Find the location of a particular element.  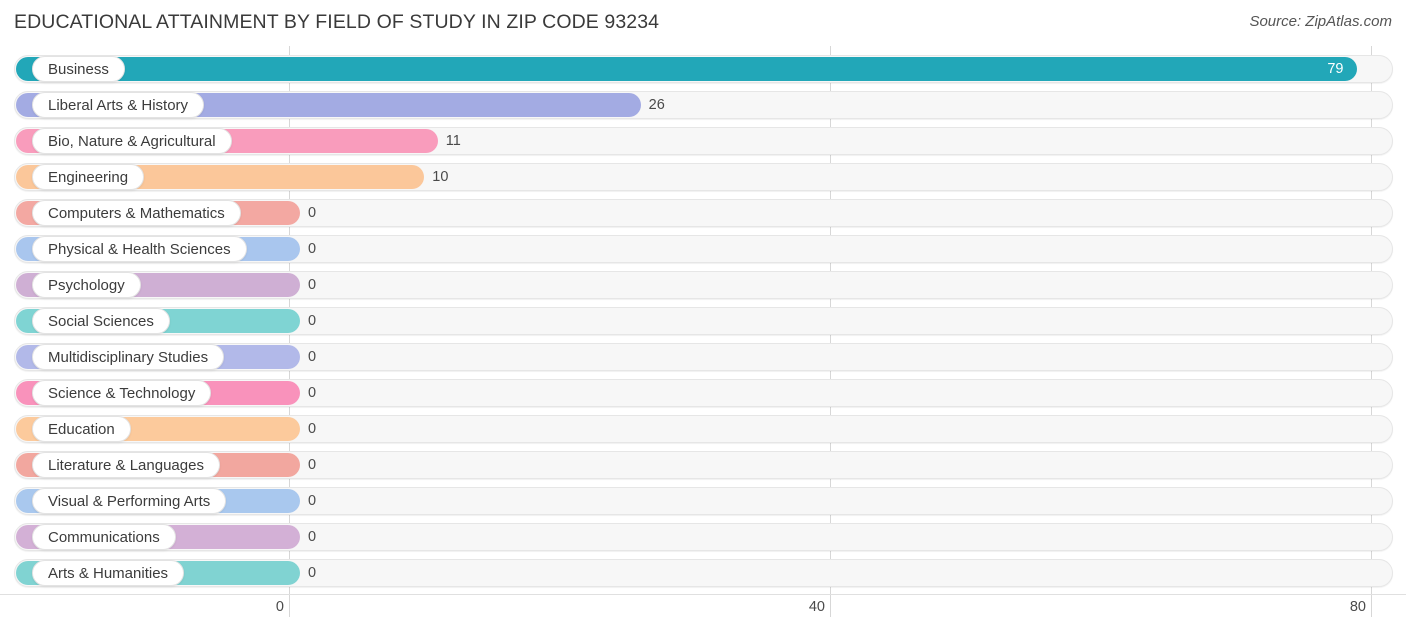

bar-value-label: 79 is located at coordinates (1335, 69).